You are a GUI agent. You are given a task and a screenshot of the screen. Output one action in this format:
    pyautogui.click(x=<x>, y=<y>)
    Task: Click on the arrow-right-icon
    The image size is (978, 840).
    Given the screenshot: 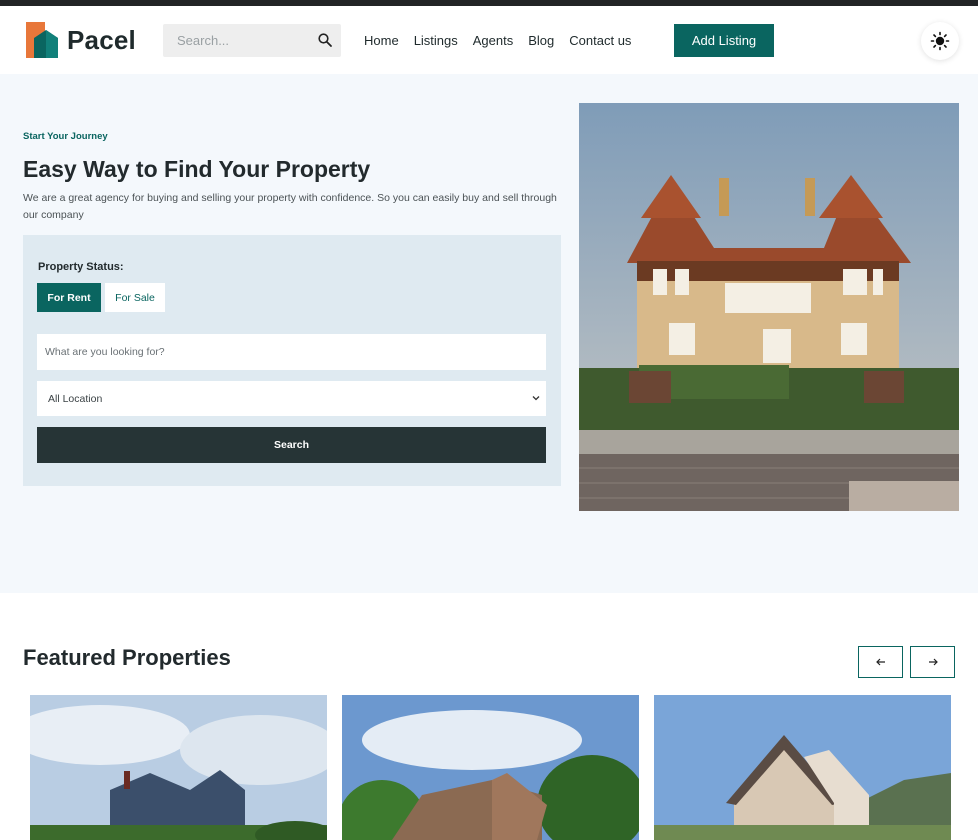 What is the action you would take?
    pyautogui.click(x=933, y=662)
    